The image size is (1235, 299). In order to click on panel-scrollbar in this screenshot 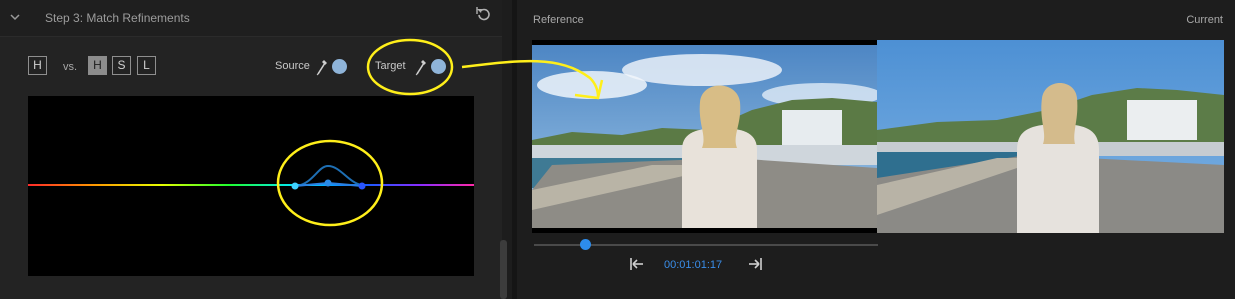, I will do `click(503, 269)`.